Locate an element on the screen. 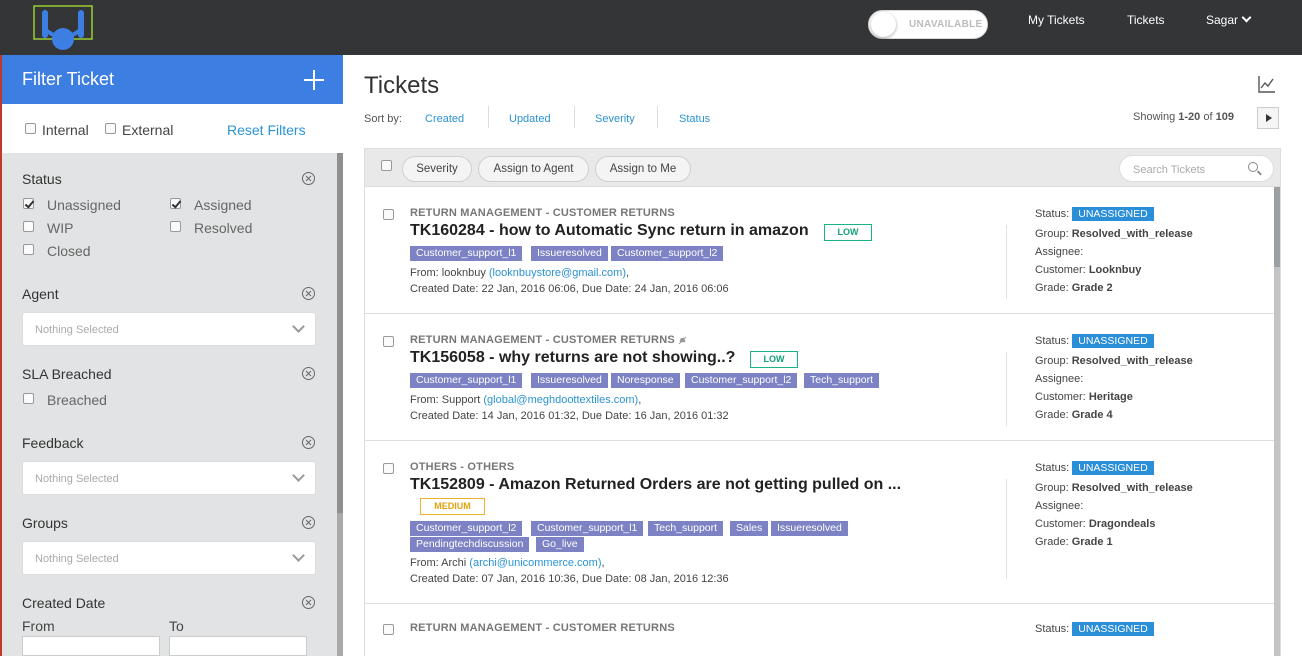 The width and height of the screenshot is (1302, 656). from-email-link: (looknbuystore@gmail.com) is located at coordinates (557, 273).